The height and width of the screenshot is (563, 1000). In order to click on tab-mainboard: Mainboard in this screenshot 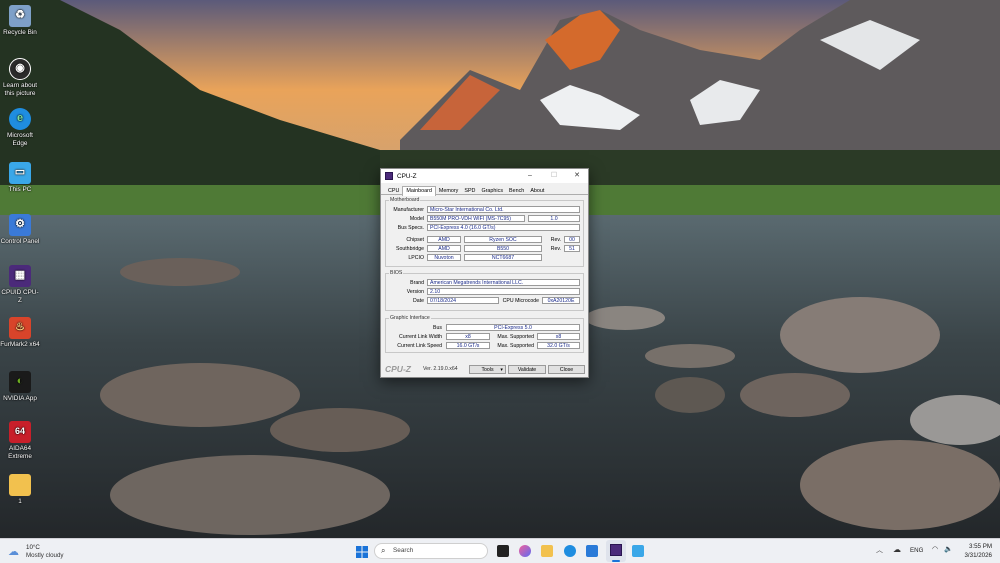, I will do `click(419, 191)`.